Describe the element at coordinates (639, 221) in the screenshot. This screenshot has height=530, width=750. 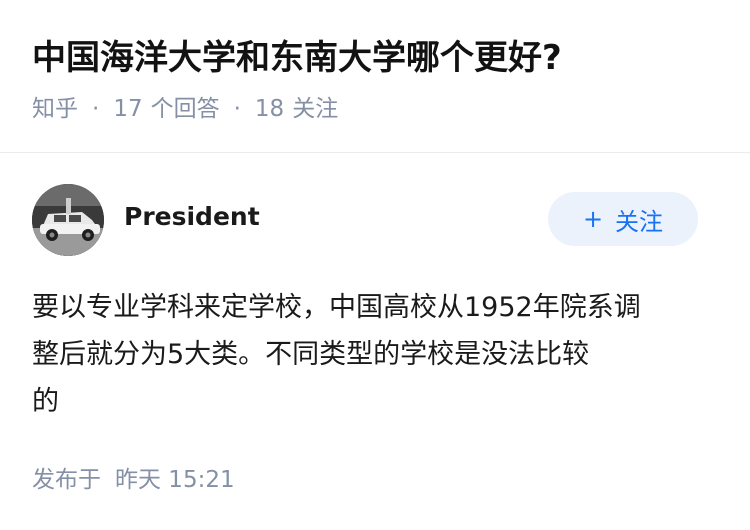
I see `follow-button-label: 关注` at that location.